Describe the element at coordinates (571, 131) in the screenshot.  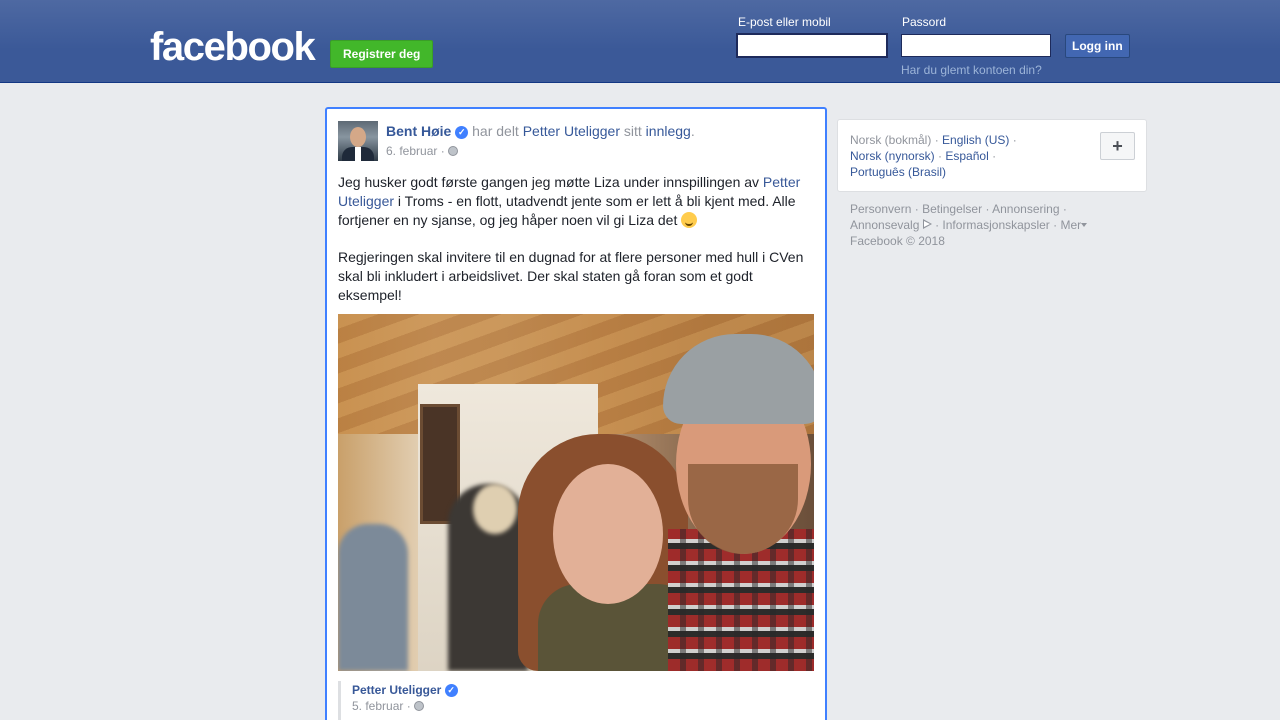
I see `shared-from-link: Petter Uteligger` at that location.